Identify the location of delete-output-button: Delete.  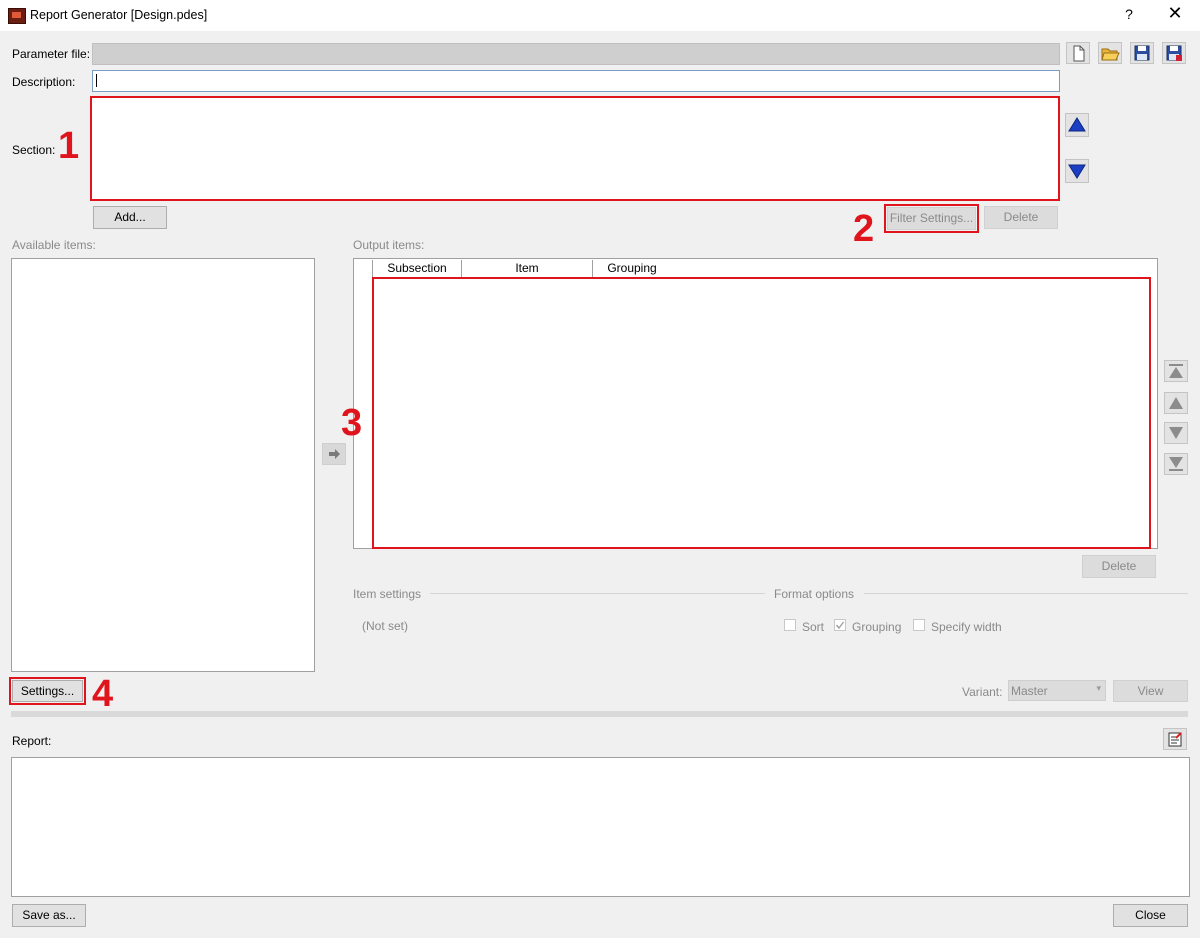
(1119, 566).